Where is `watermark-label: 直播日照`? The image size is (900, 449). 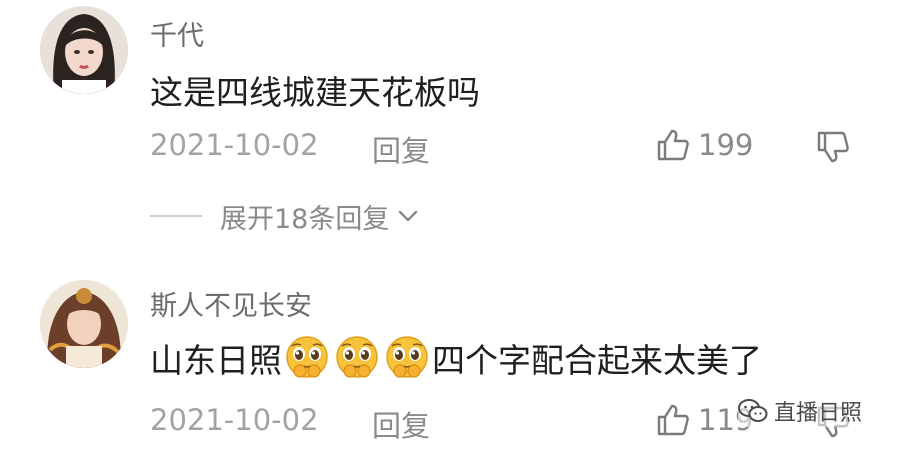
watermark-label: 直播日照 is located at coordinates (818, 413).